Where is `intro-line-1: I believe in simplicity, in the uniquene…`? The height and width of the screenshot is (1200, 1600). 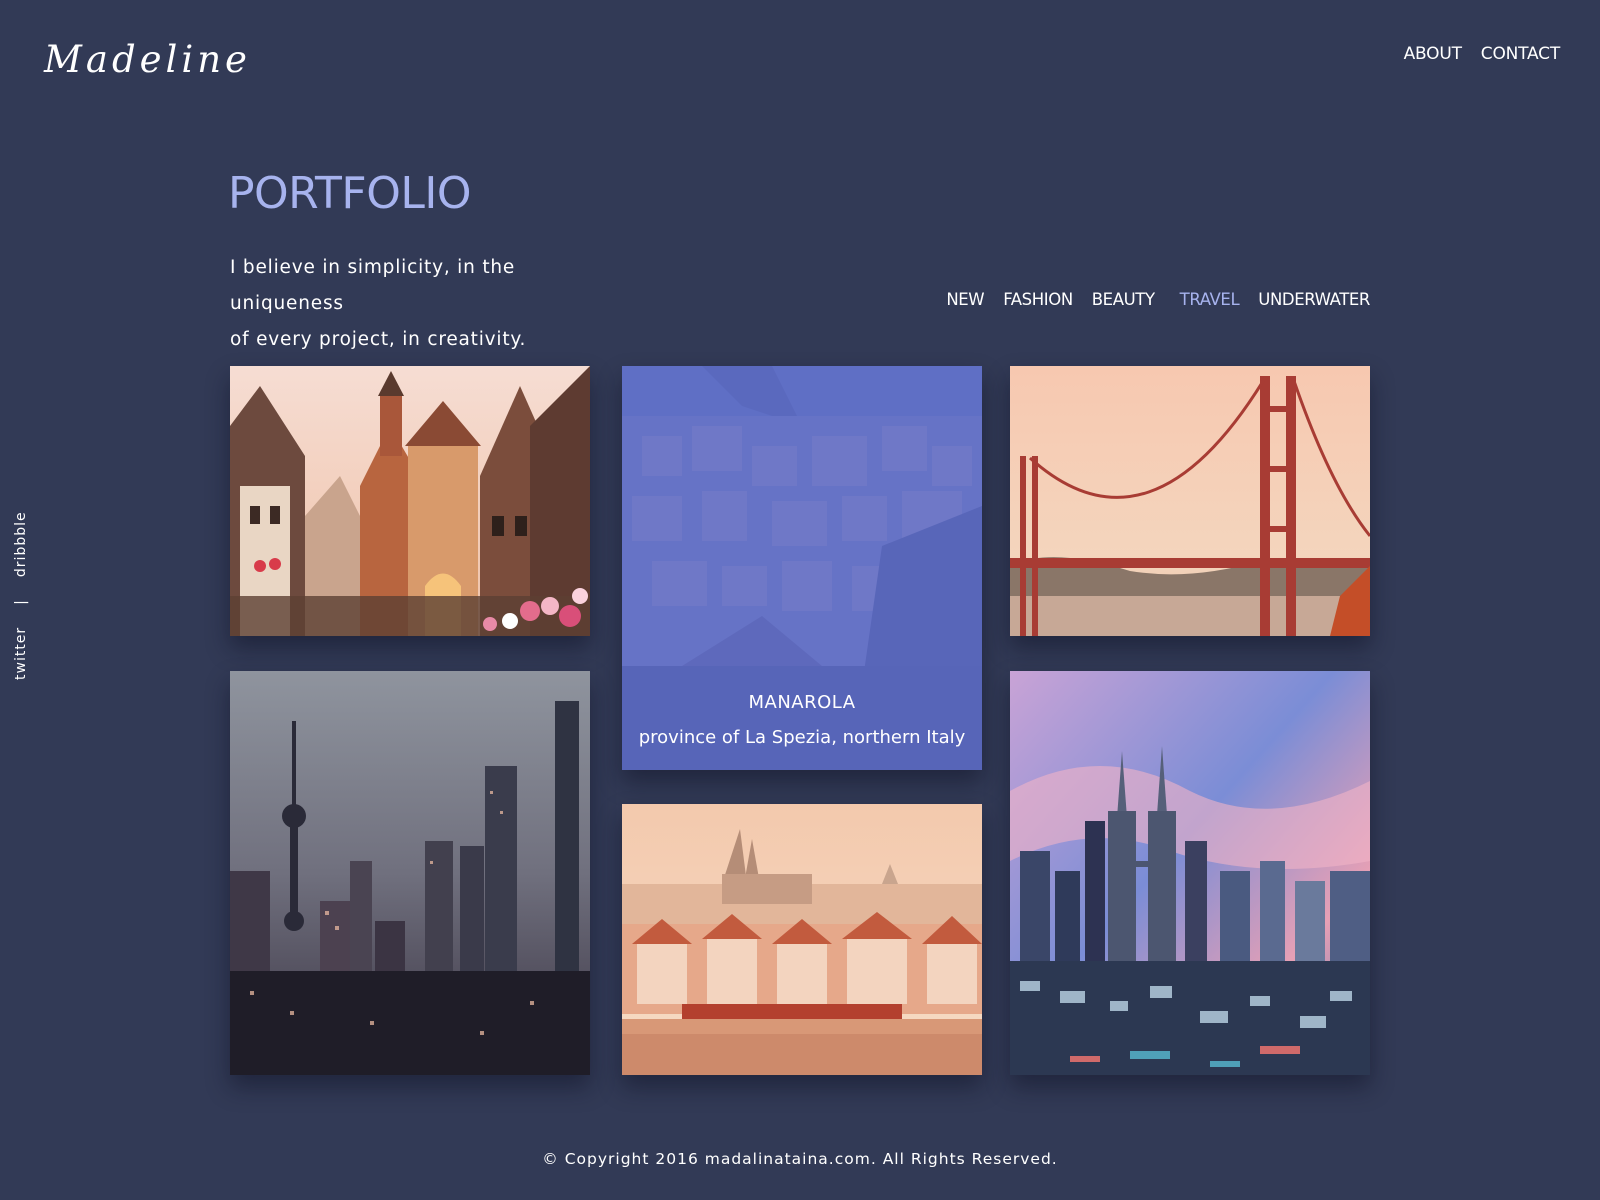 intro-line-1: I believe in simplicity, in the uniquene… is located at coordinates (373, 285).